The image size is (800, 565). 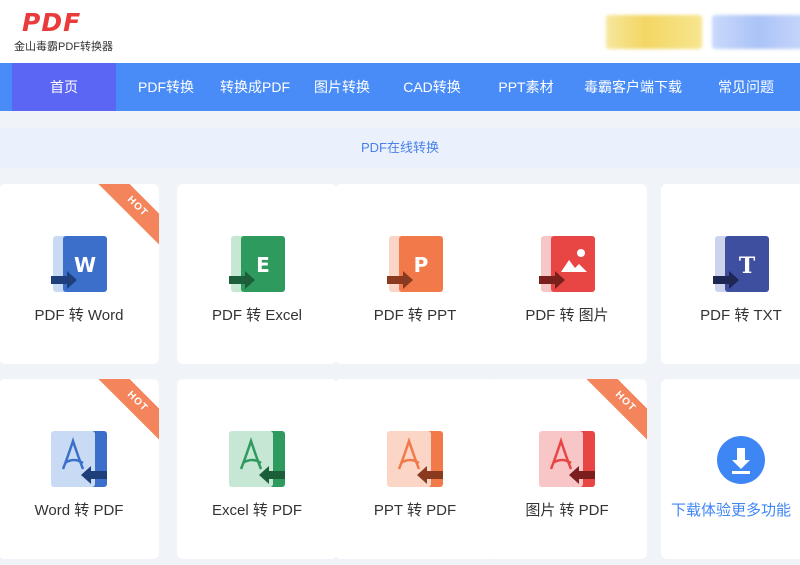 I want to click on card-pdf-to-image: PDF 转 图片, so click(x=567, y=274).